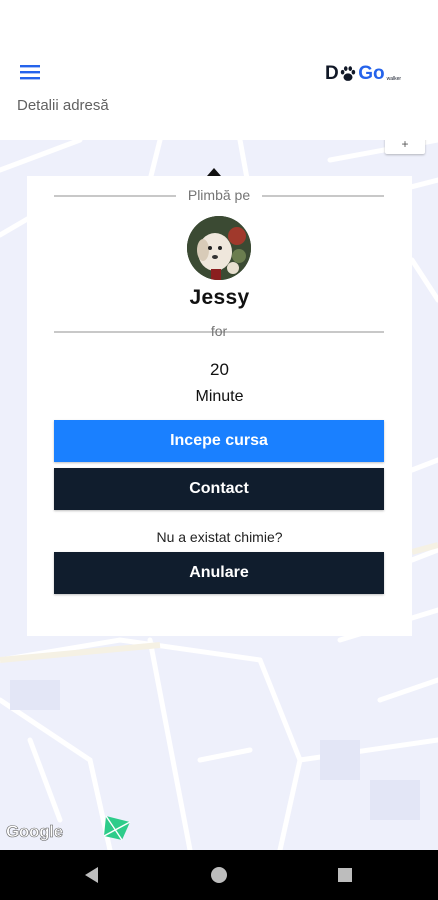  I want to click on hamburger-menu-icon, so click(30, 72).